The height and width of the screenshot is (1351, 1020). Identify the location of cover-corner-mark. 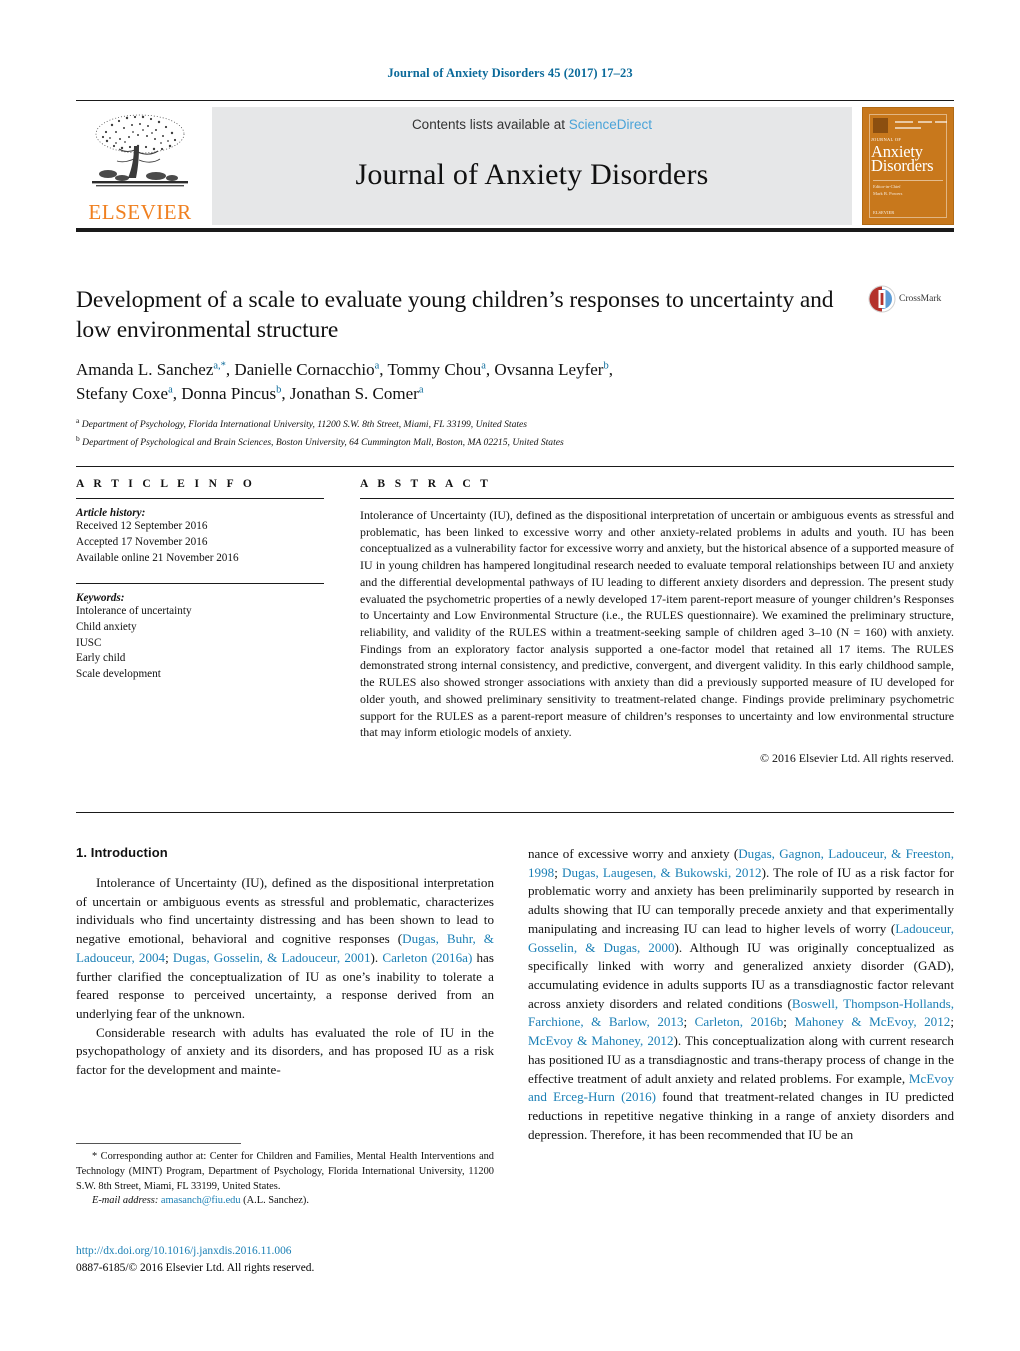
(880, 125).